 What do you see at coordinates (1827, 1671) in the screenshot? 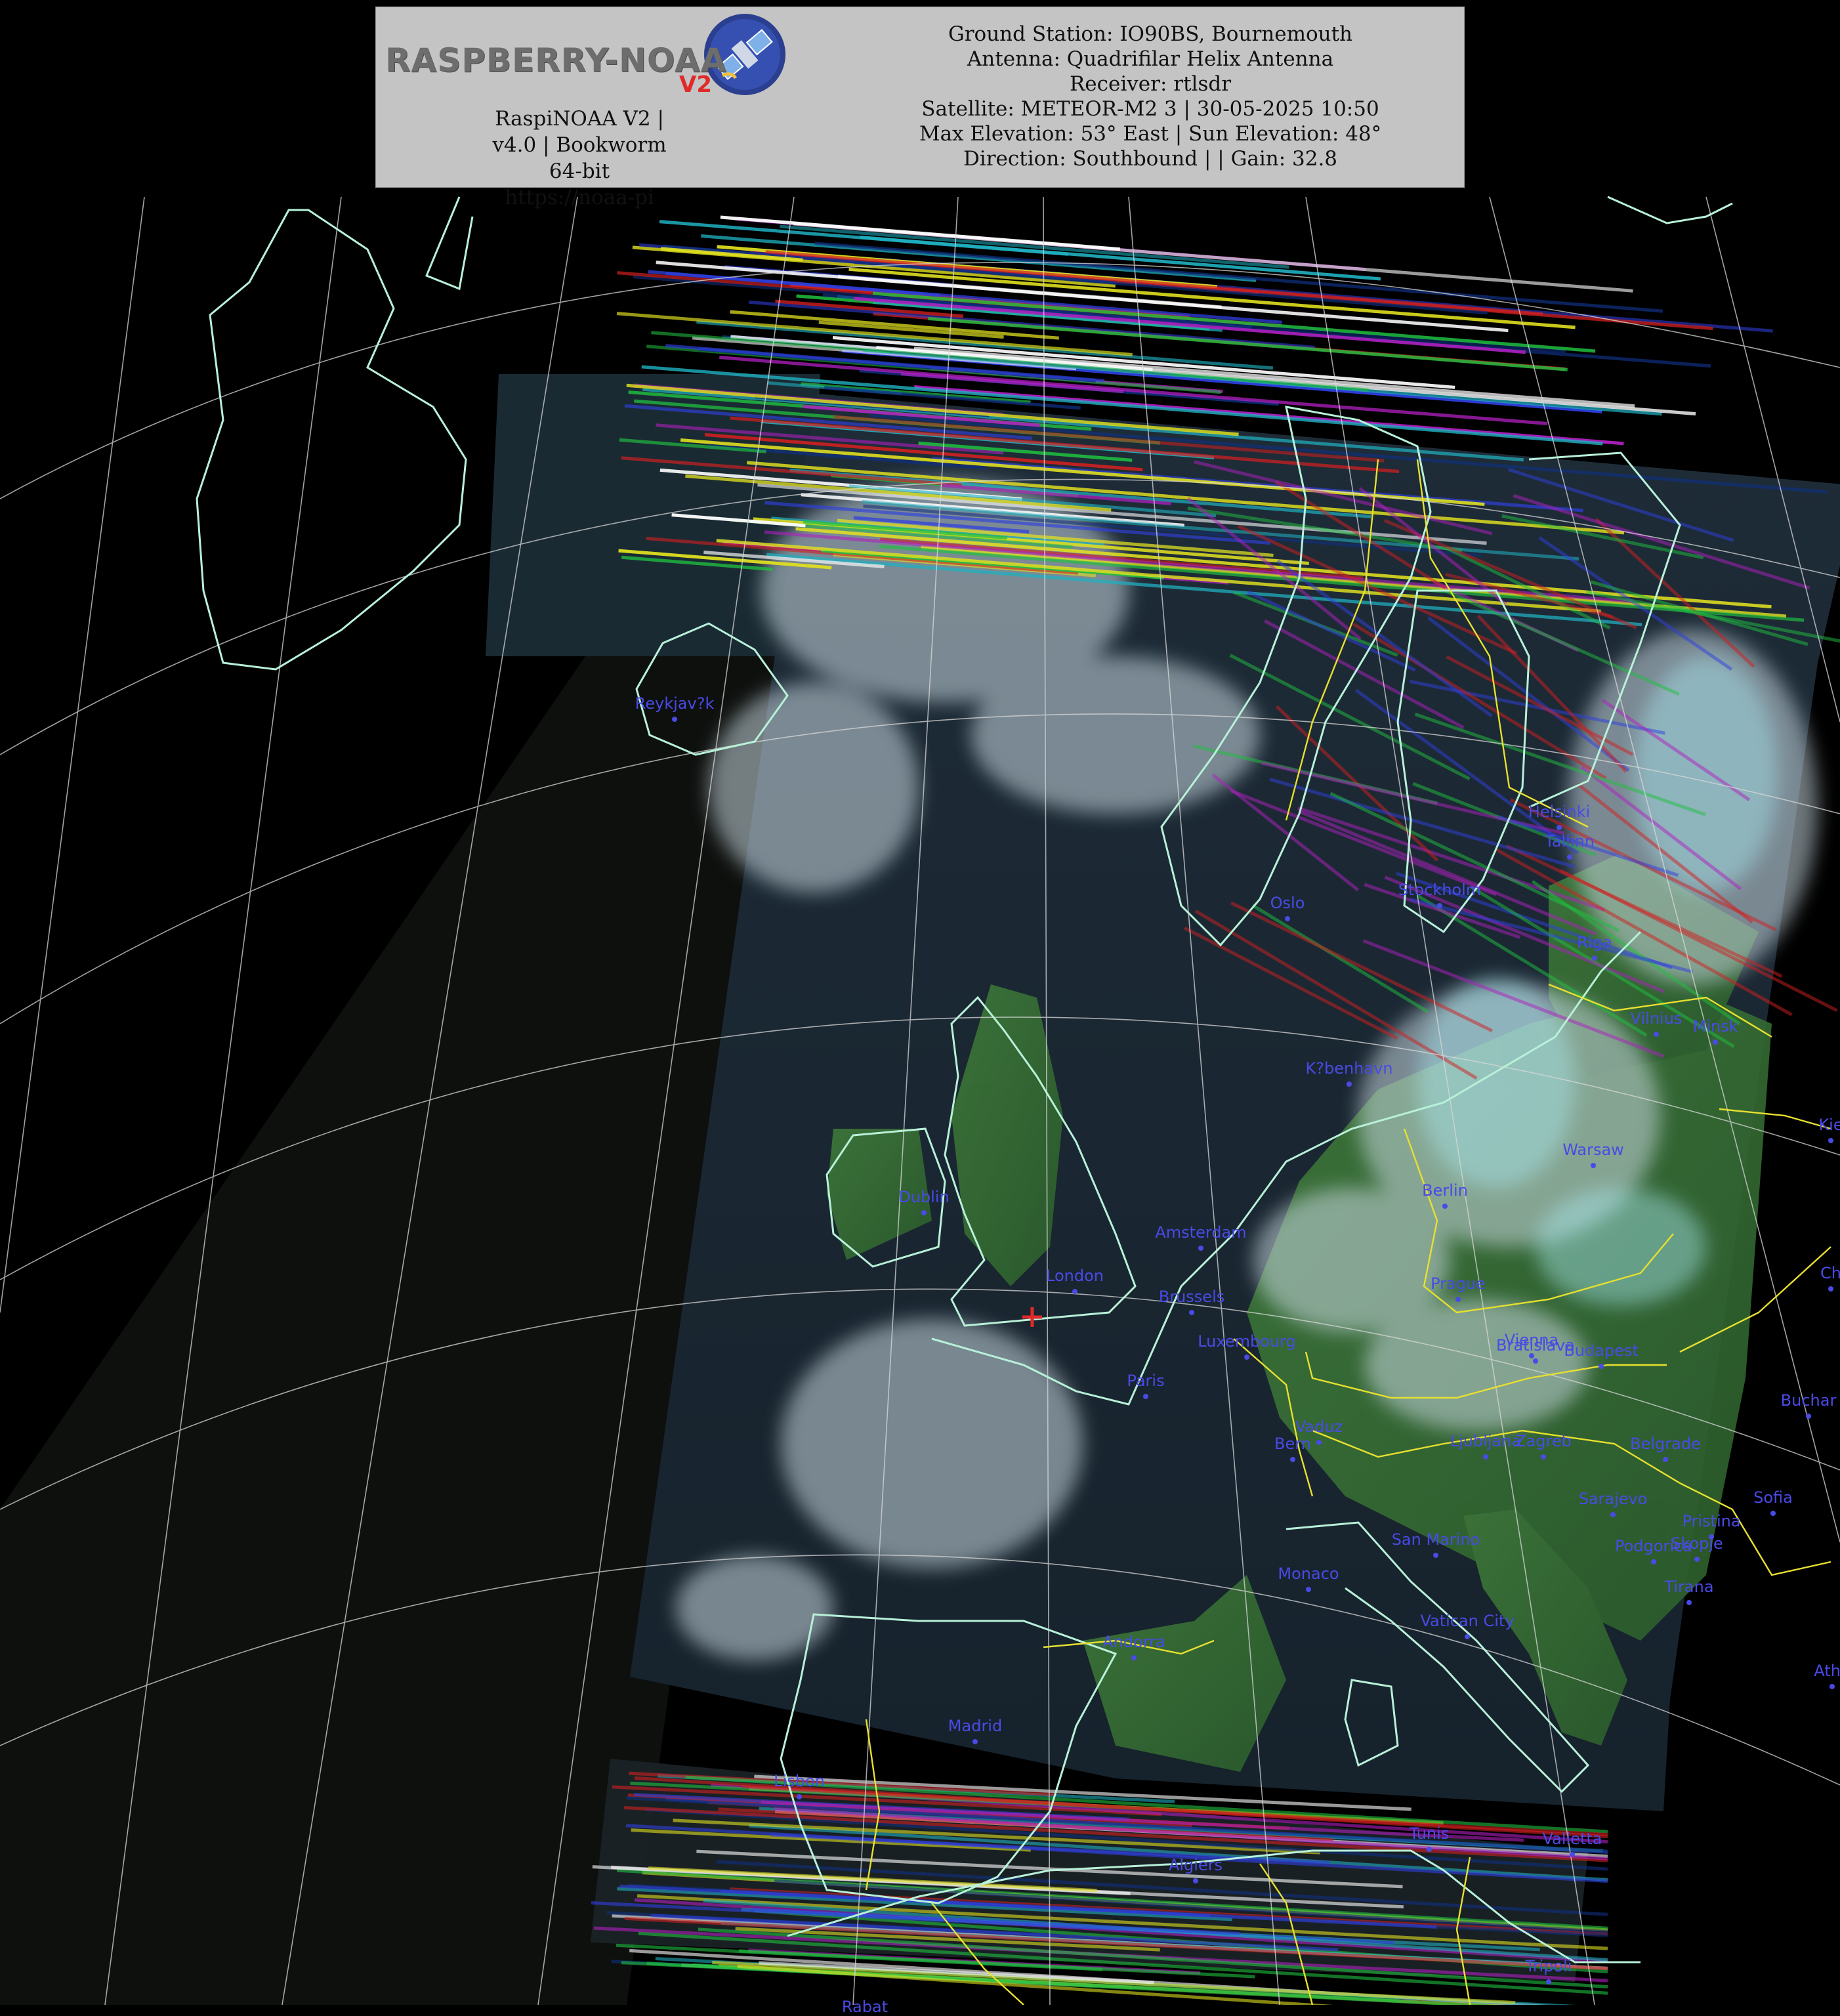
I see `city-label: Athe` at bounding box center [1827, 1671].